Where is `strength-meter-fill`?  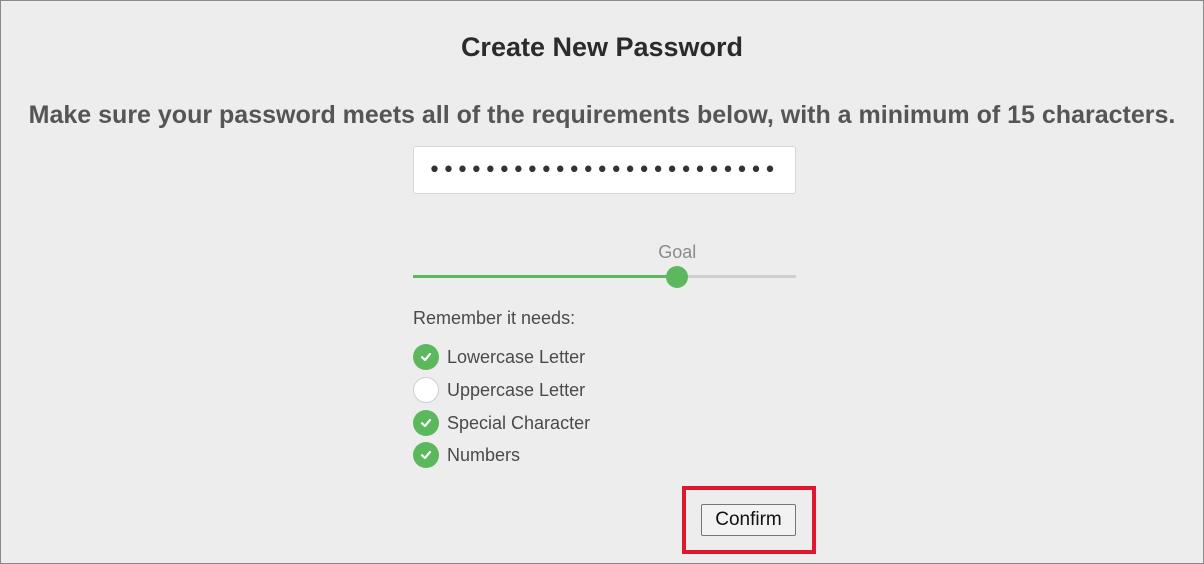 strength-meter-fill is located at coordinates (545, 276).